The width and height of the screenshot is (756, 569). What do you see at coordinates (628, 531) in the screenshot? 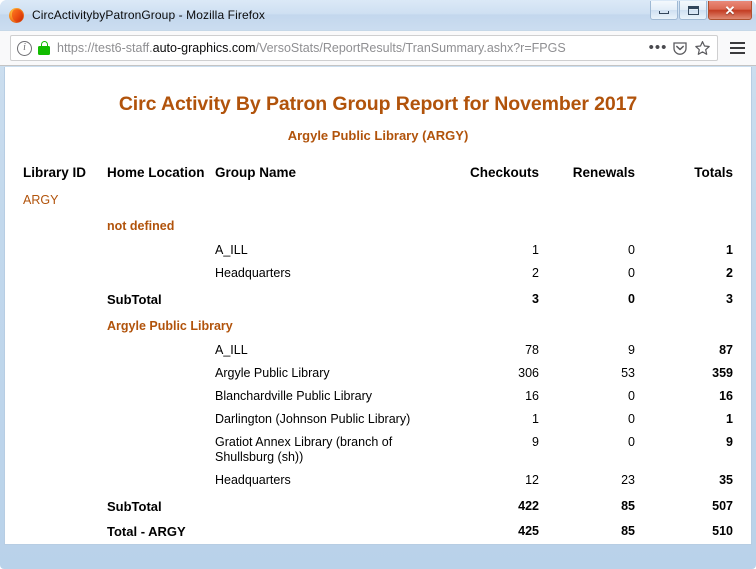
I see `grand-total-renewals: 85` at bounding box center [628, 531].